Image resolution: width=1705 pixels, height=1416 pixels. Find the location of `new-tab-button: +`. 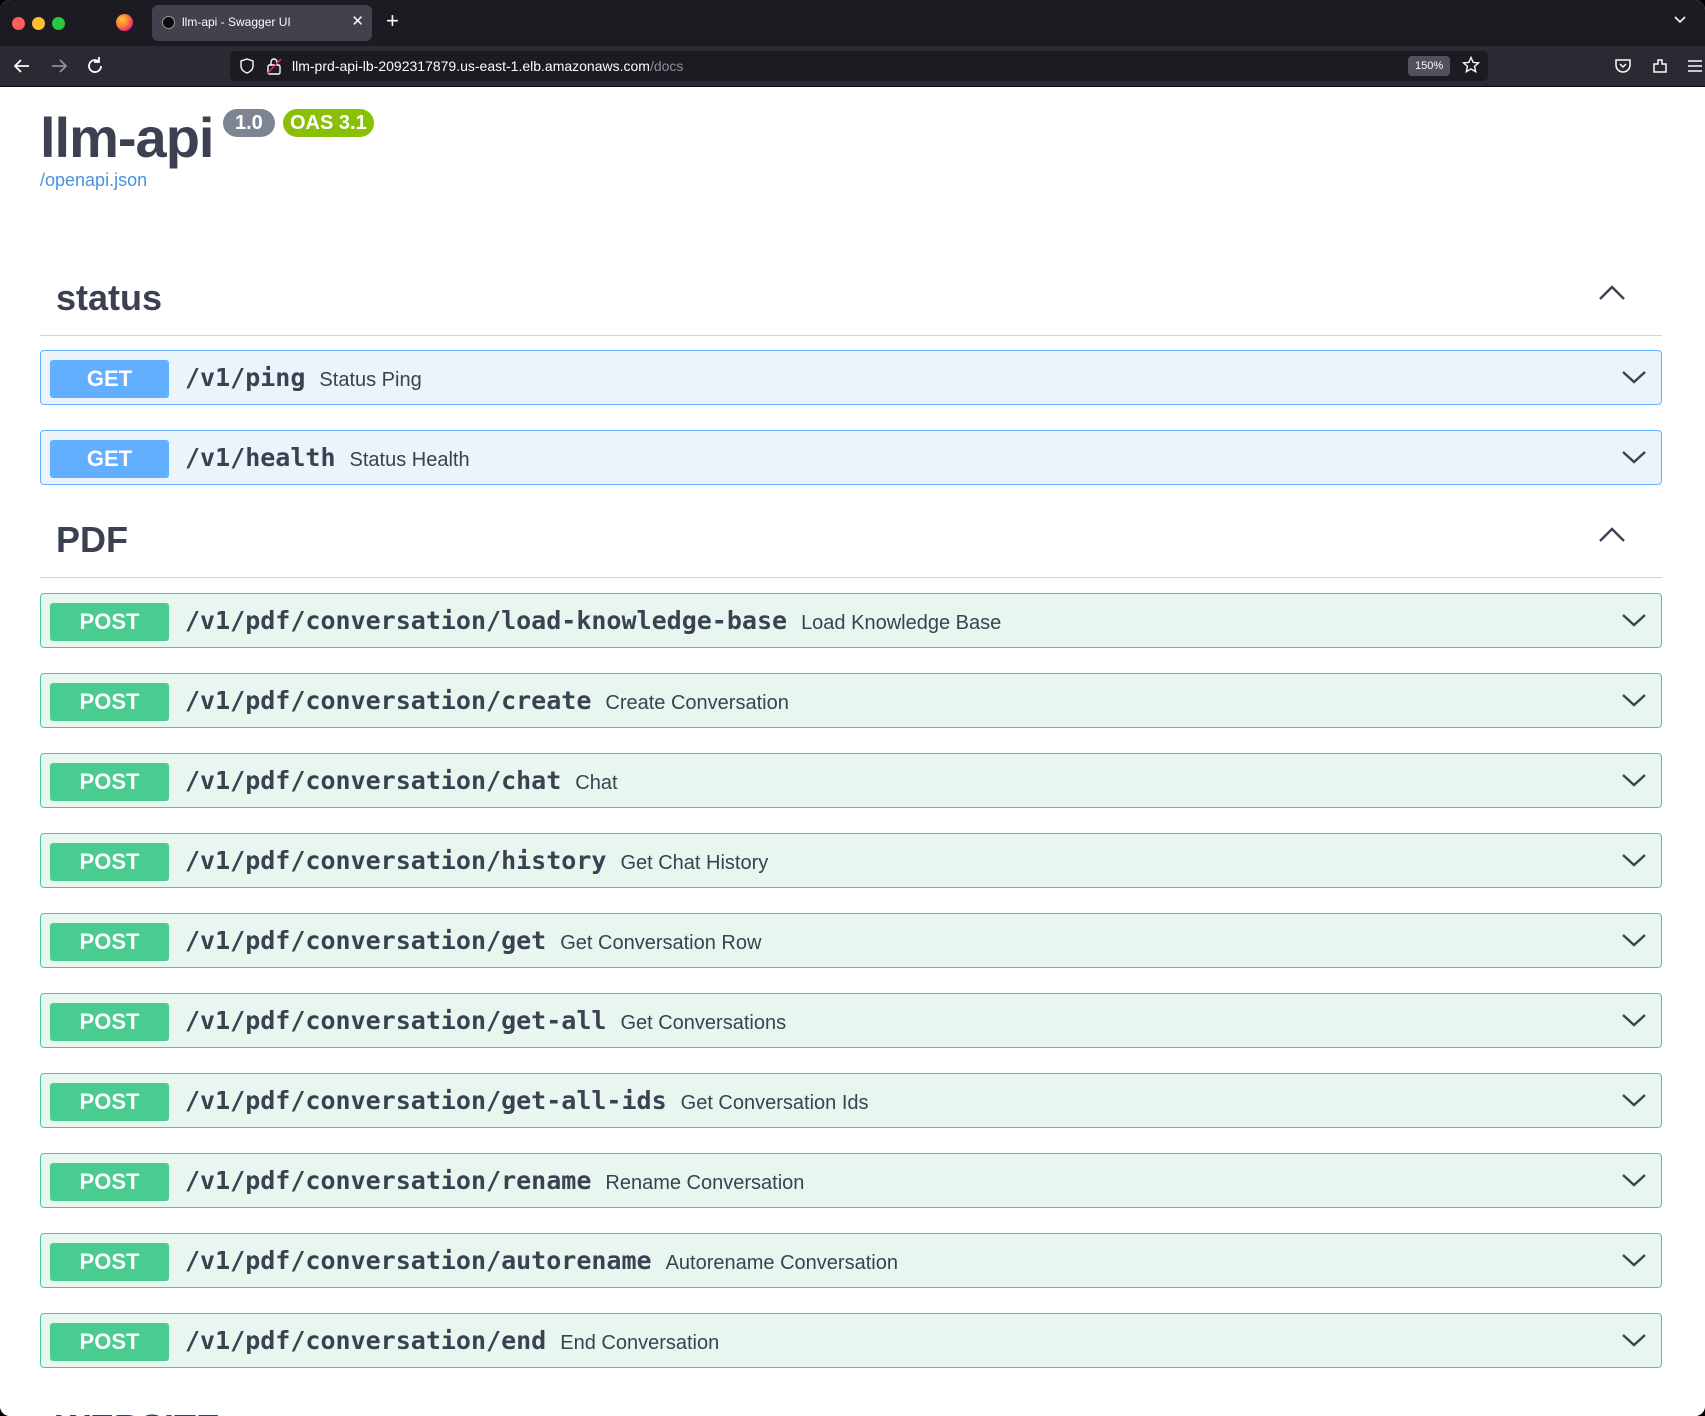

new-tab-button: + is located at coordinates (392, 21).